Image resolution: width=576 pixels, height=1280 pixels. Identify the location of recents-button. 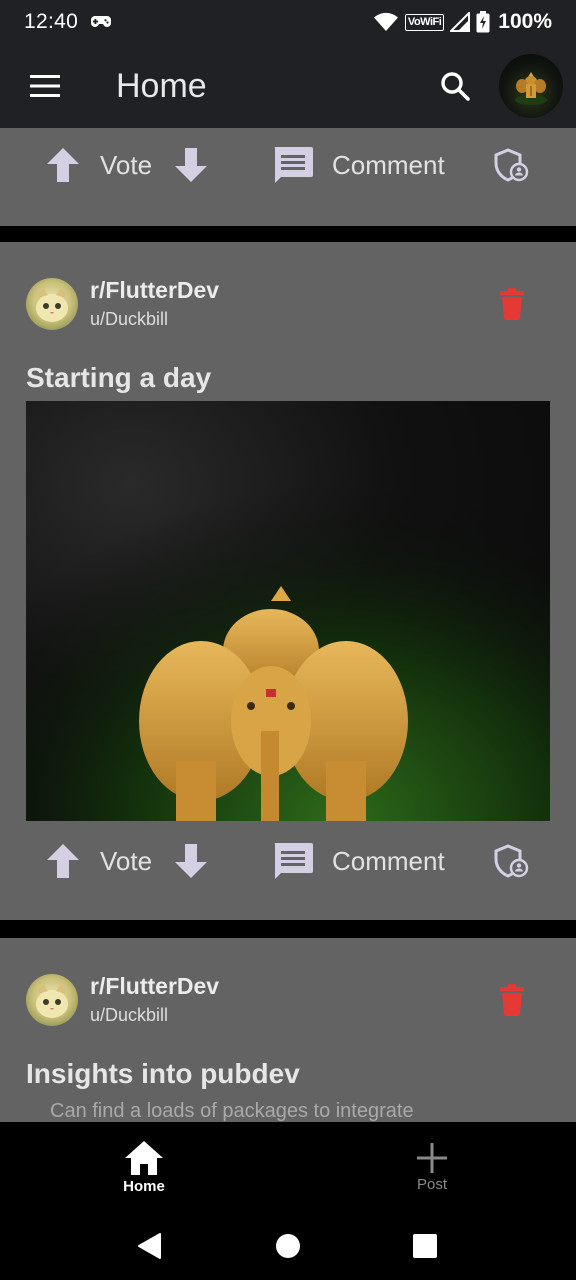
(425, 1246).